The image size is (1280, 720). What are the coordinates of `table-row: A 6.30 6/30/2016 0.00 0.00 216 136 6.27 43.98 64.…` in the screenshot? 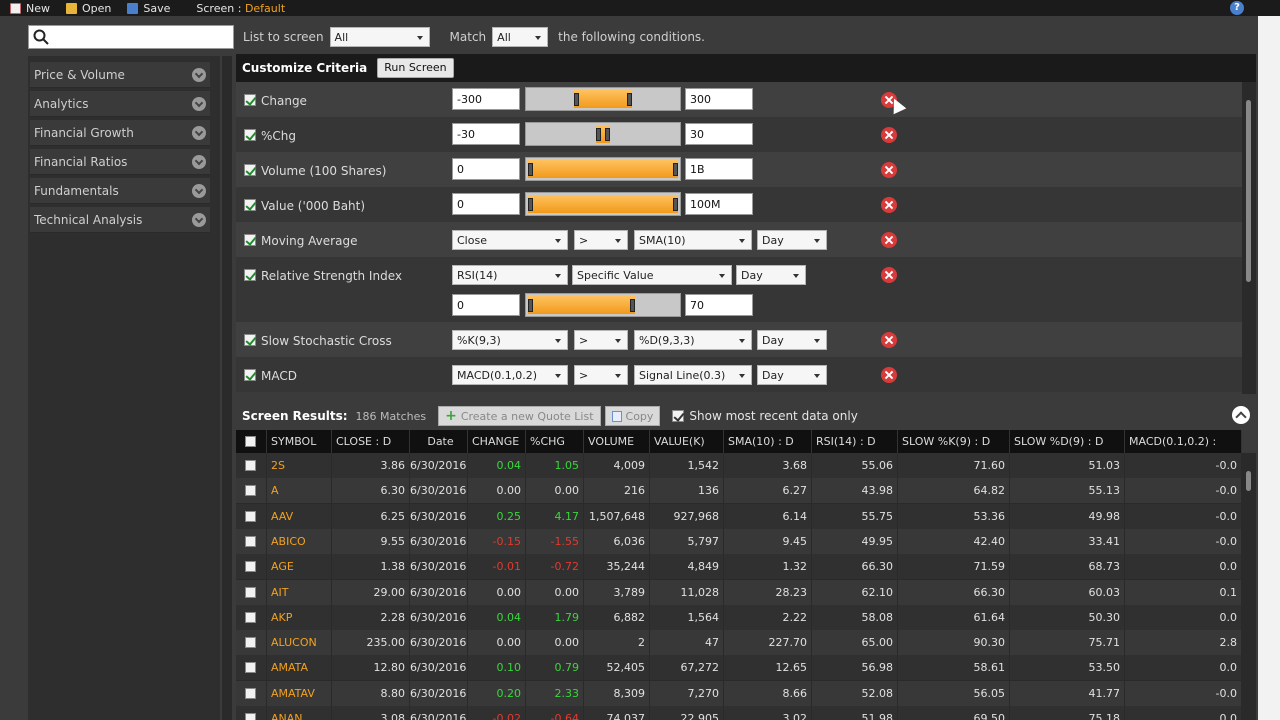 It's located at (739, 491).